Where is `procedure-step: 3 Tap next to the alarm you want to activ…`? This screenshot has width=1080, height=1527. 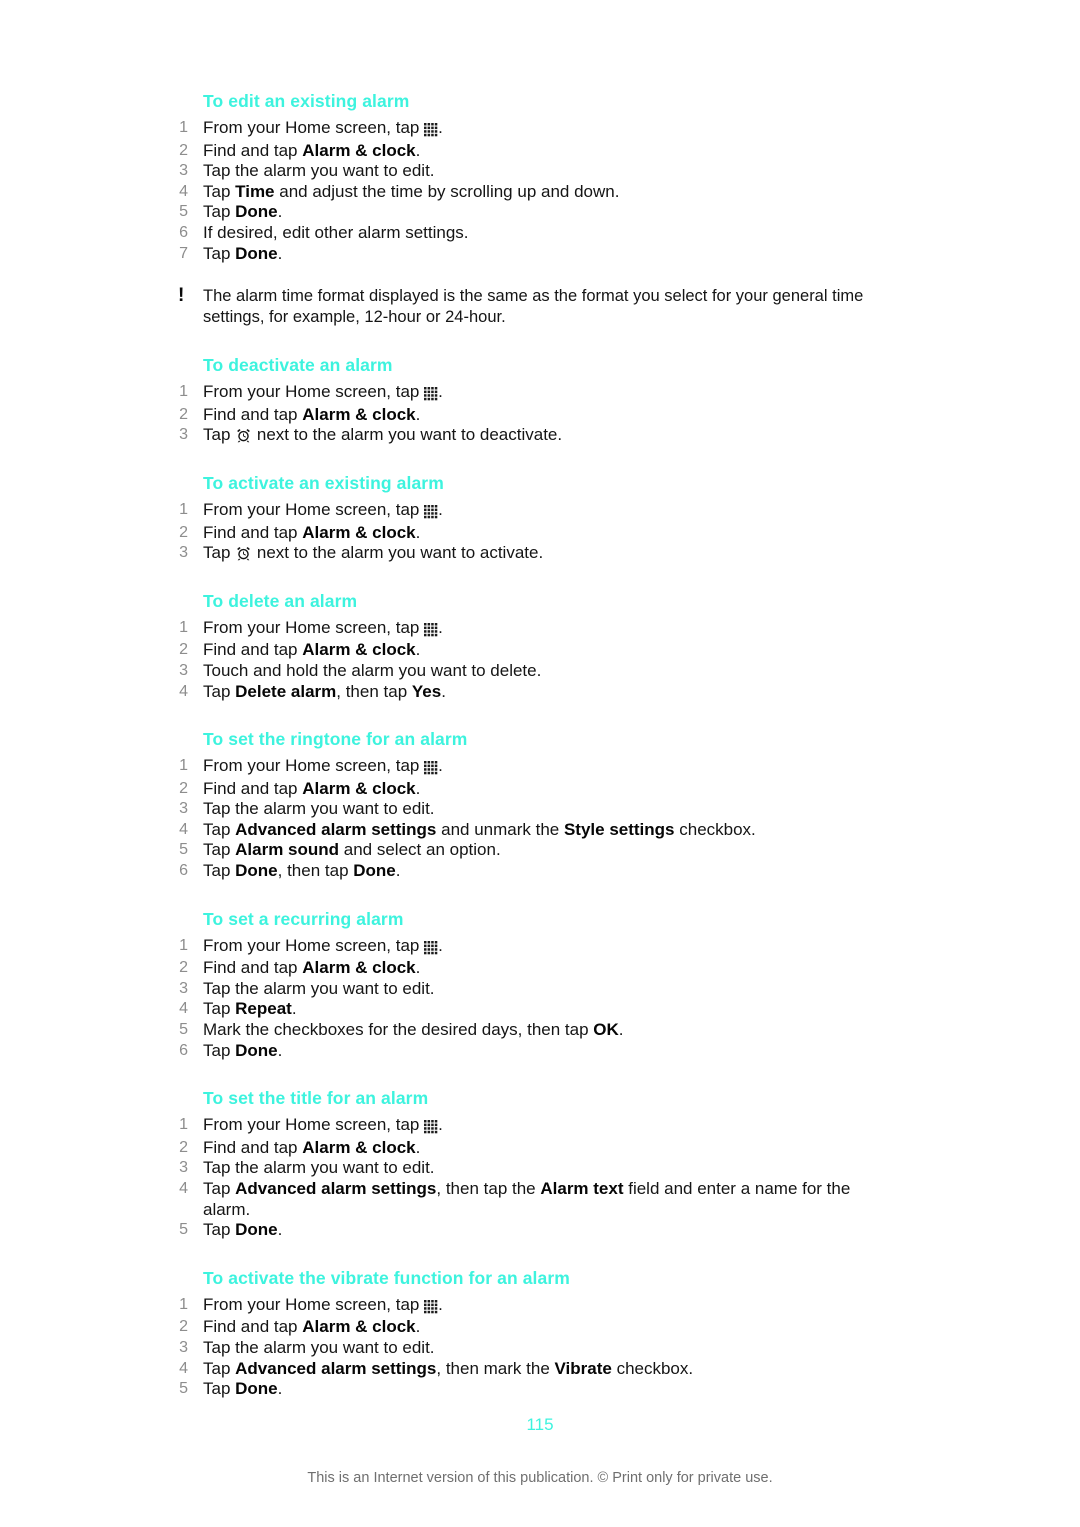 procedure-step: 3 Tap next to the alarm you want to activ… is located at coordinates (524, 553).